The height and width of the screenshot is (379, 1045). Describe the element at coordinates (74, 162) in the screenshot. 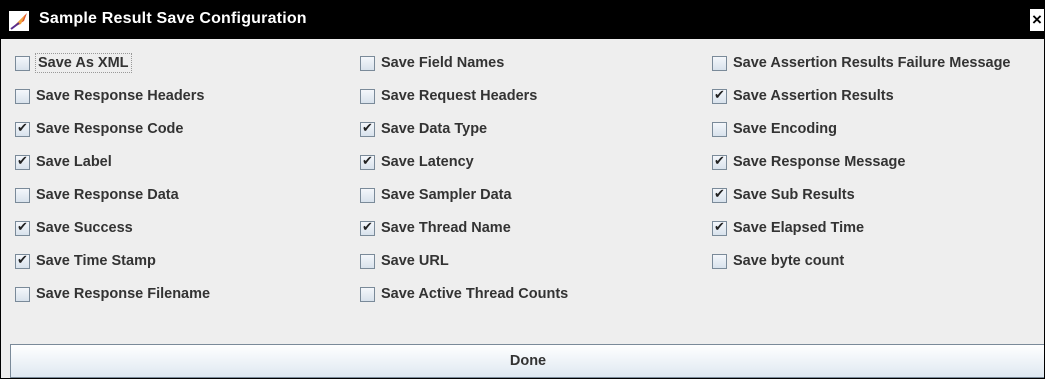

I see `checkbox-label: Save Label` at that location.